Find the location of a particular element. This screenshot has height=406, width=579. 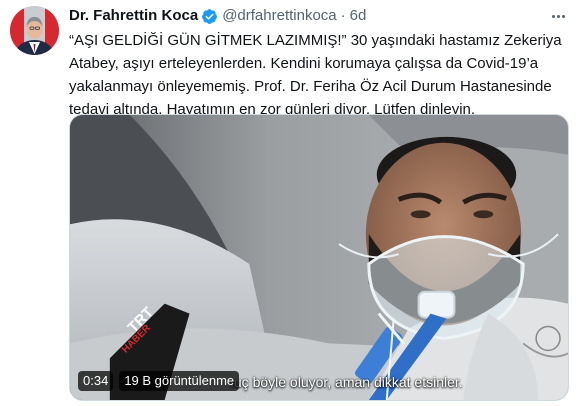

more-icon is located at coordinates (558, 16).